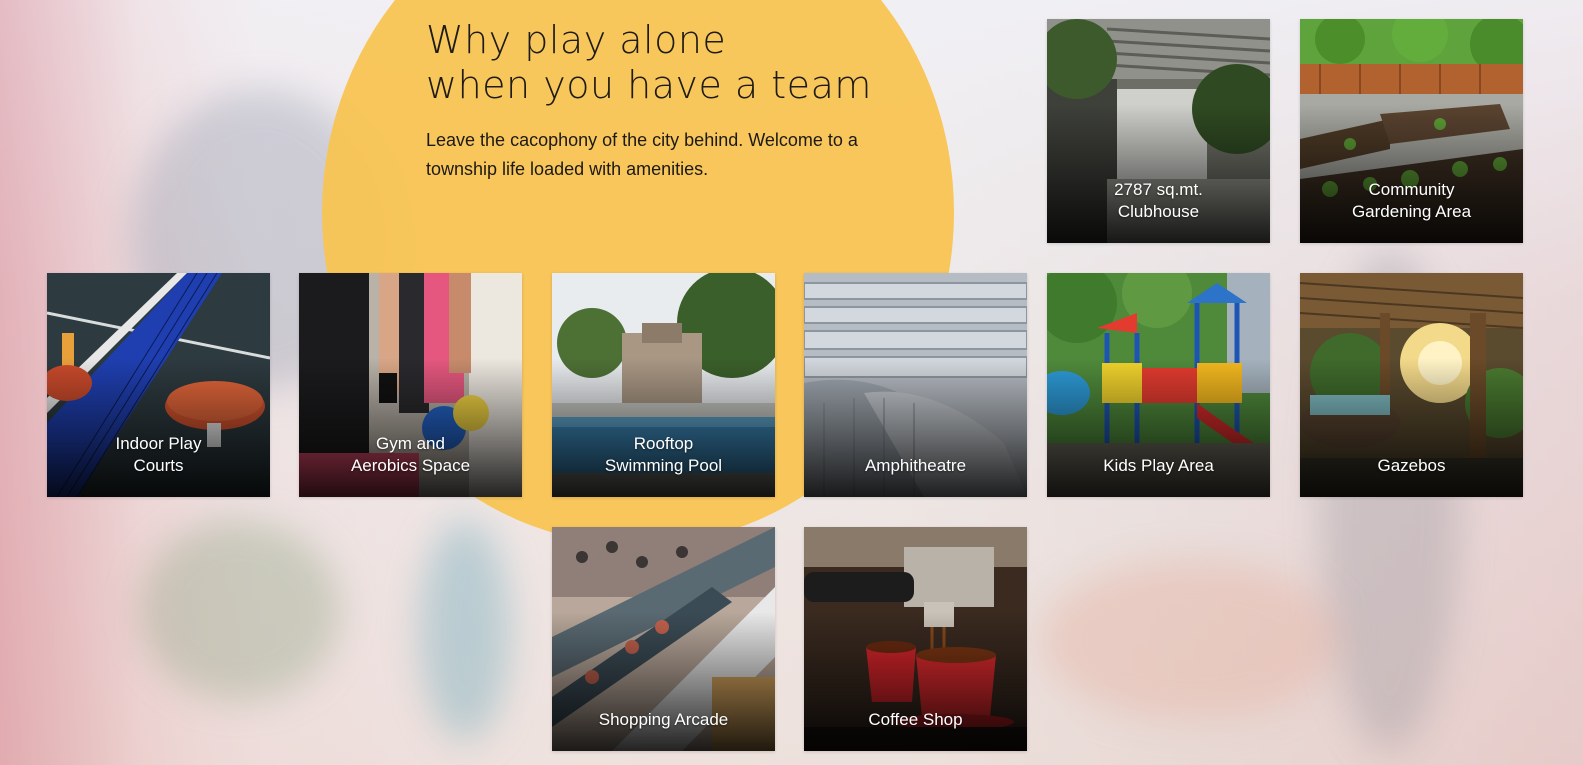 Image resolution: width=1583 pixels, height=765 pixels. Describe the element at coordinates (1411, 131) in the screenshot. I see `amenity-tile-gardening: Community Gardening Area` at that location.